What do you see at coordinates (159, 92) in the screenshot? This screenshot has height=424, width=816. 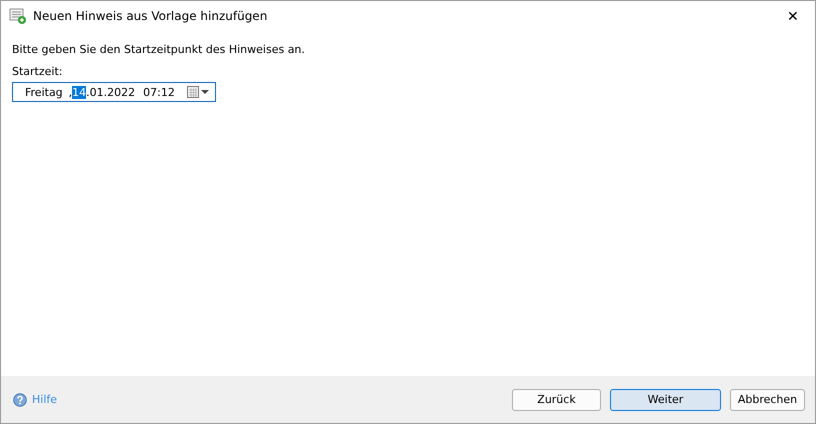 I see `date-segment: 07:12` at bounding box center [159, 92].